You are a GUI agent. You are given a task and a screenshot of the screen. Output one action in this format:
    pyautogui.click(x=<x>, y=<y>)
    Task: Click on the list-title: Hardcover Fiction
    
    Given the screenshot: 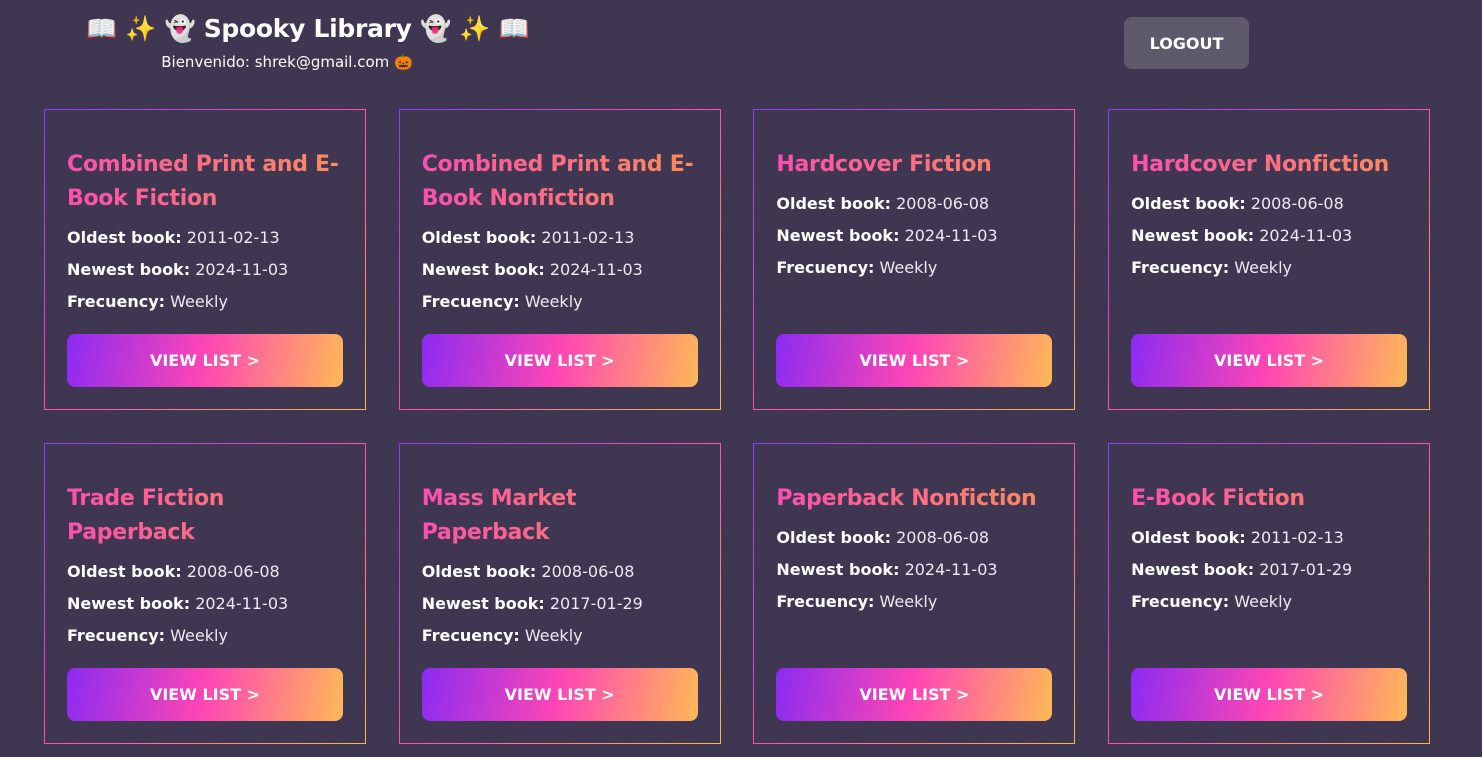 What is the action you would take?
    pyautogui.click(x=912, y=165)
    